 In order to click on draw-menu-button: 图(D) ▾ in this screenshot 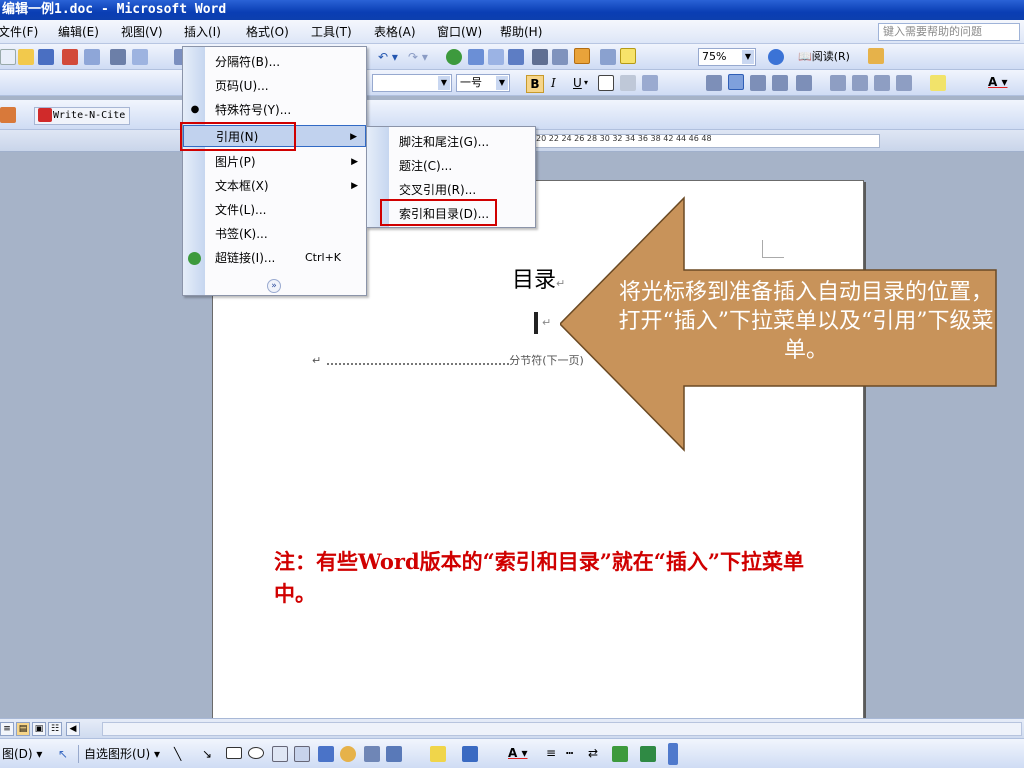, I will do `click(22, 754)`.